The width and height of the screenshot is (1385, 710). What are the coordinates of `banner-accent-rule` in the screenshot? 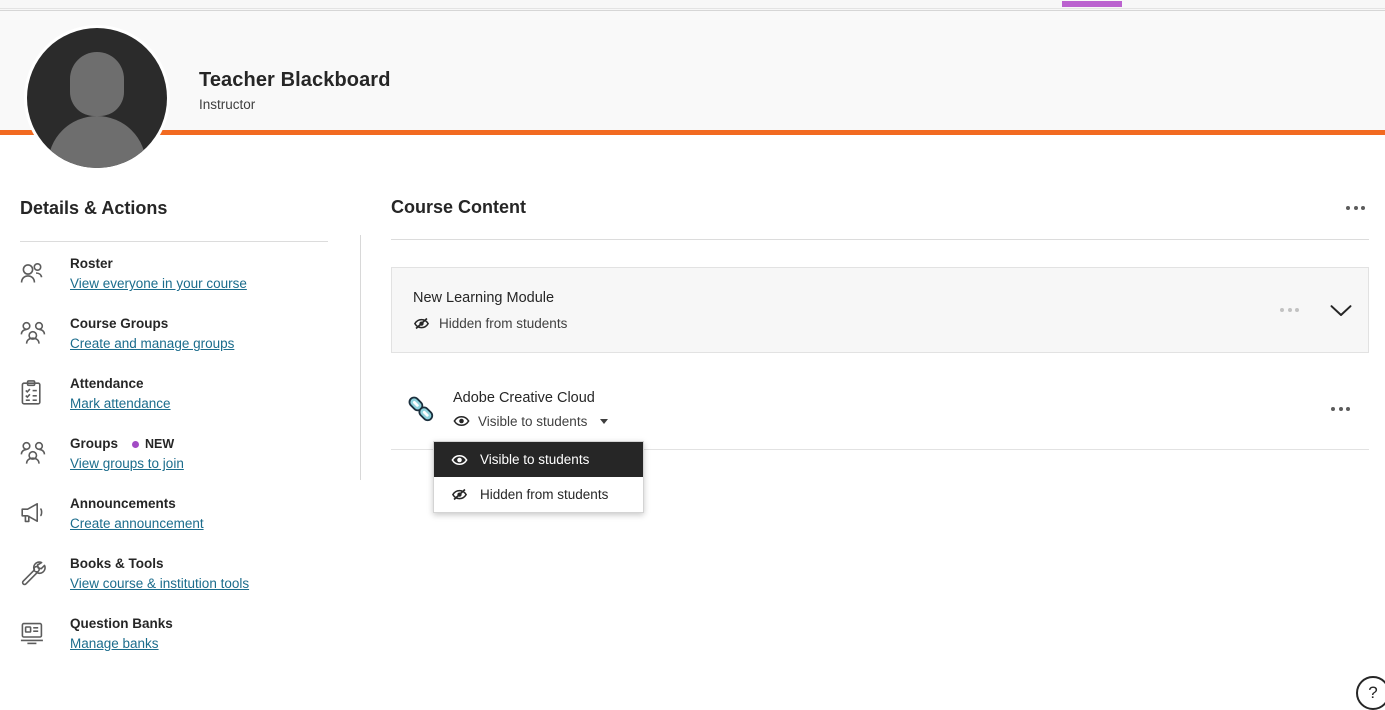 It's located at (692, 132).